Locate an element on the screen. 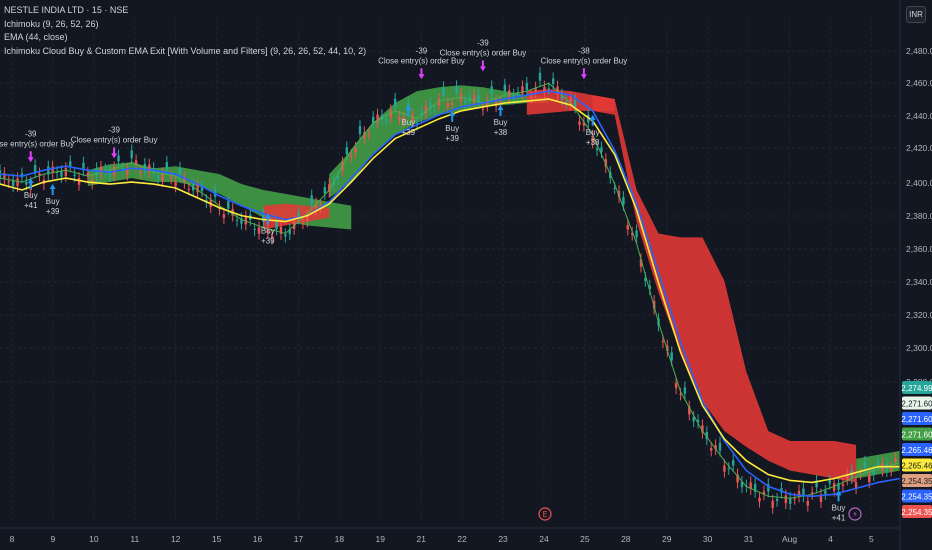 Image resolution: width=932 pixels, height=550 pixels. currency-button: INR is located at coordinates (916, 14).